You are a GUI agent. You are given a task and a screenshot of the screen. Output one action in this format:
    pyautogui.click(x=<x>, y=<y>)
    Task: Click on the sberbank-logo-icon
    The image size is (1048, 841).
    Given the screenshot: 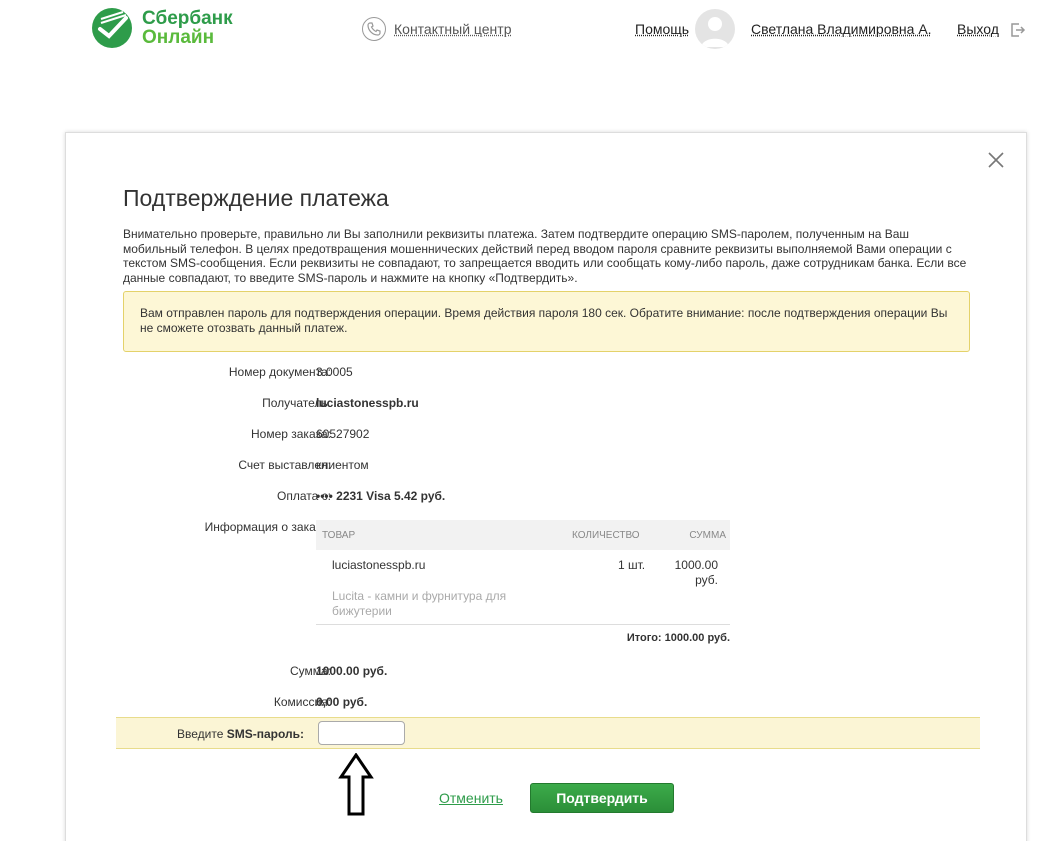 What is the action you would take?
    pyautogui.click(x=112, y=28)
    